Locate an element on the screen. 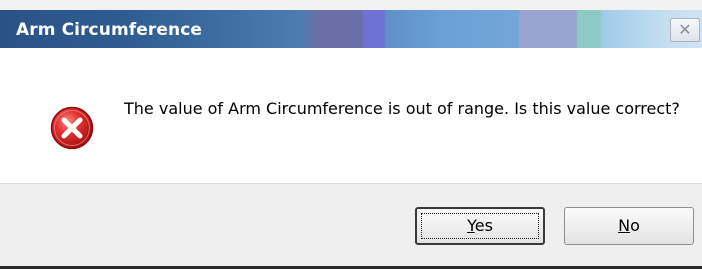 This screenshot has height=269, width=702. window-title: Arm Circumference is located at coordinates (109, 30).